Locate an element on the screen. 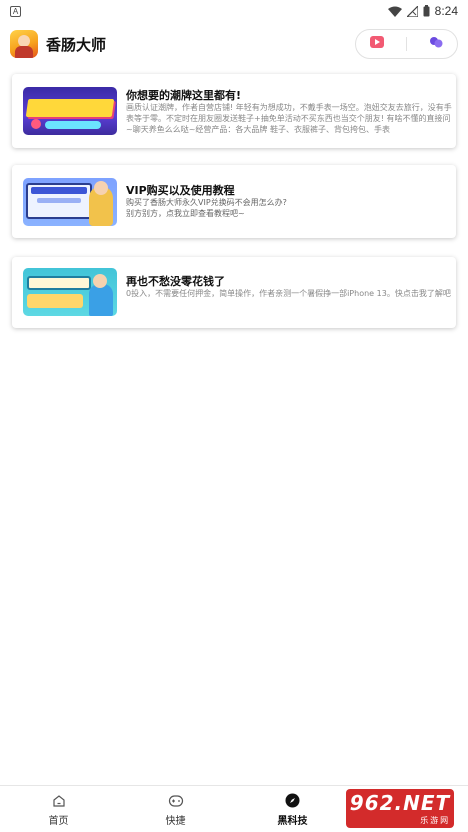 The width and height of the screenshot is (468, 832). app-logo is located at coordinates (24, 44).